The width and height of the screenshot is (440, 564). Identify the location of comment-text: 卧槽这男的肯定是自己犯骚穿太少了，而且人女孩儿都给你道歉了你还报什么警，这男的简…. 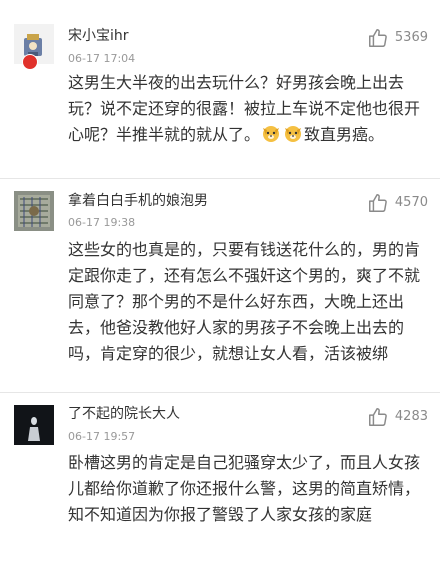
(244, 488).